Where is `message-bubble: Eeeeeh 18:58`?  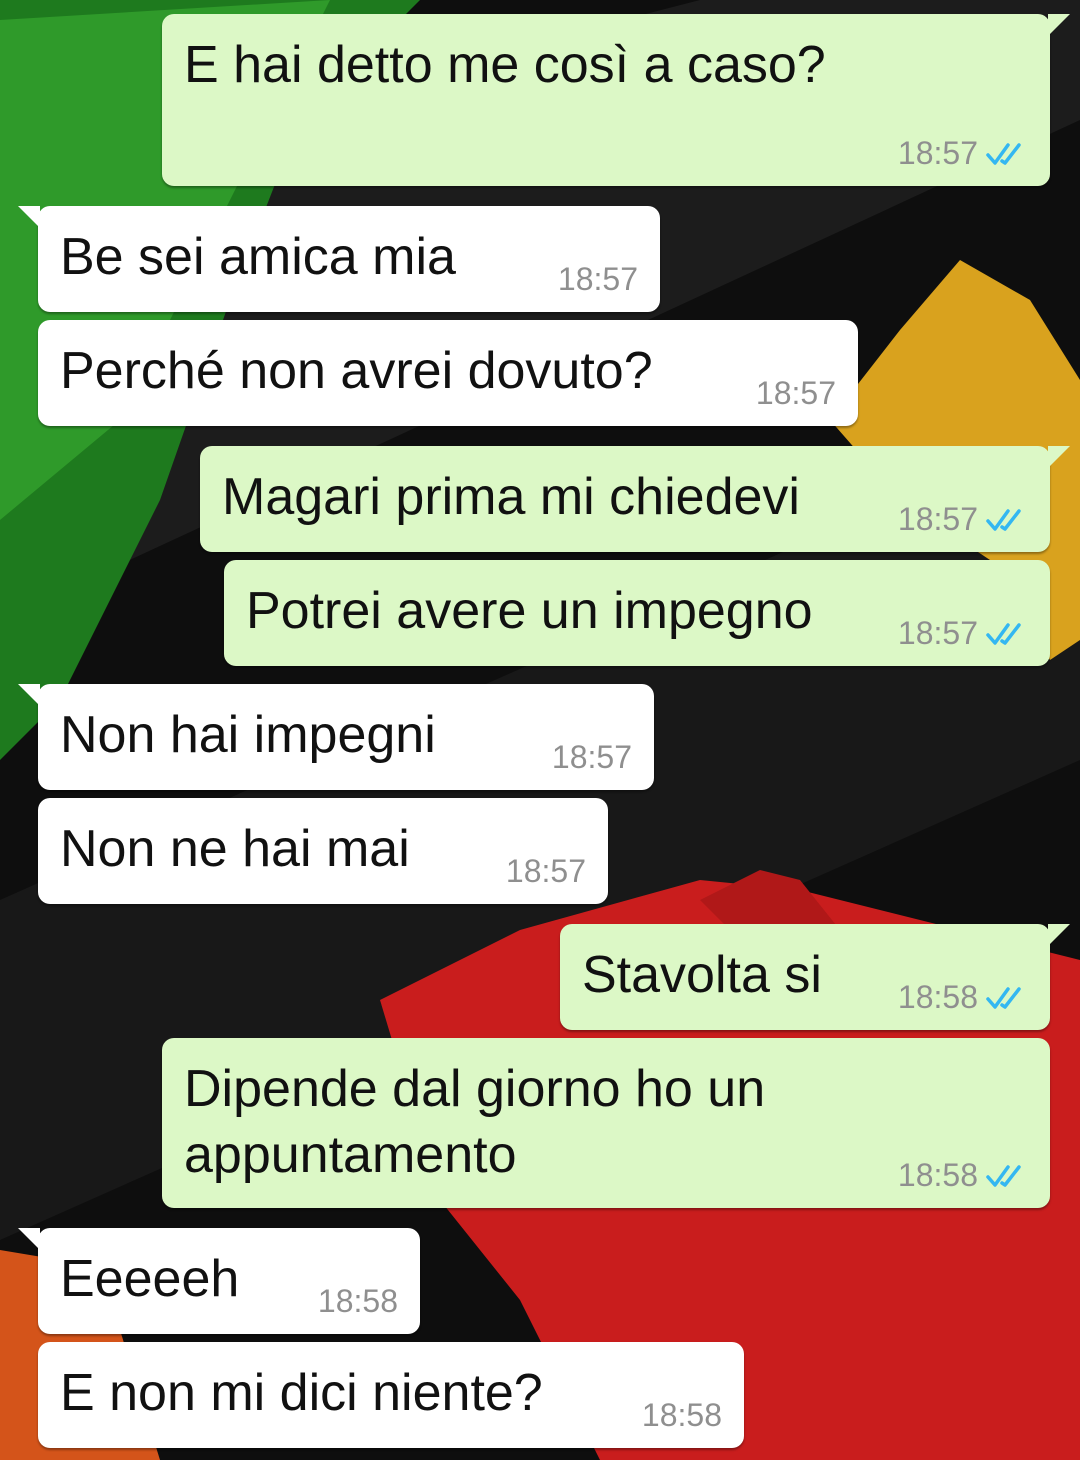
message-bubble: Eeeeeh 18:58 is located at coordinates (219, 1281).